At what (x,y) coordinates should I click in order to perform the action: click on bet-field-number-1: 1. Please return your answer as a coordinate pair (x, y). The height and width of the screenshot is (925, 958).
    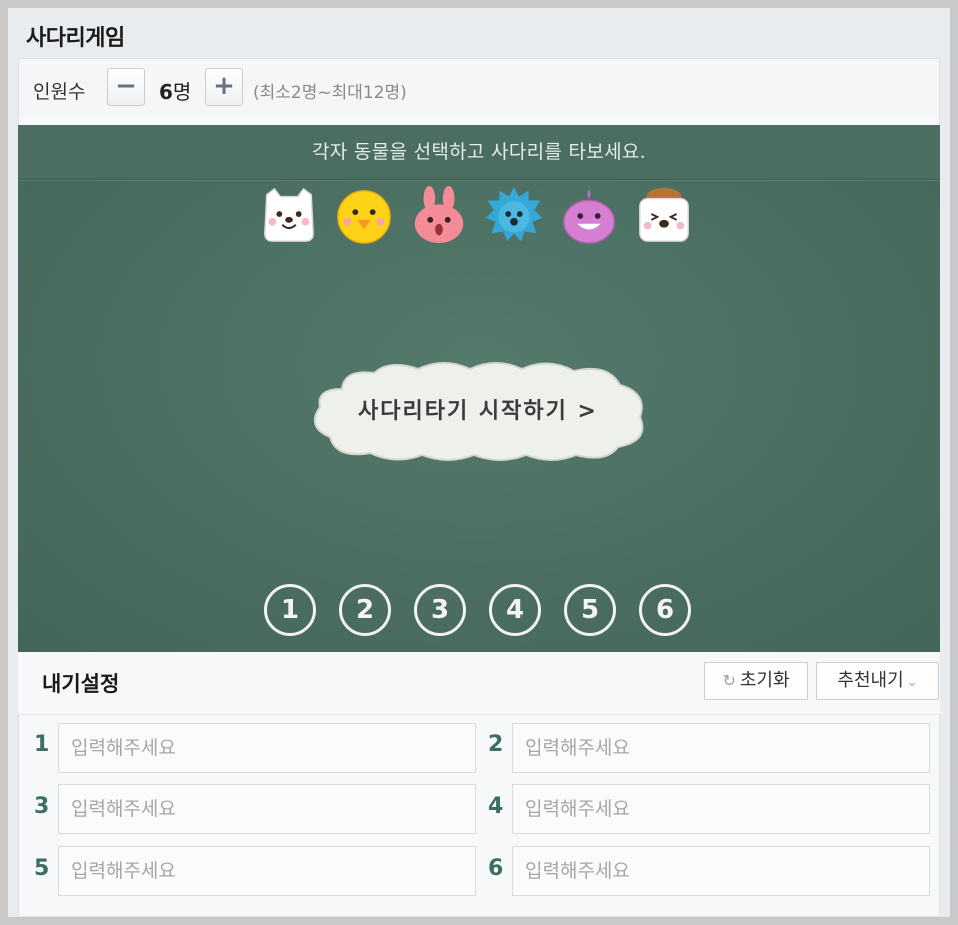
    Looking at the image, I should click on (42, 744).